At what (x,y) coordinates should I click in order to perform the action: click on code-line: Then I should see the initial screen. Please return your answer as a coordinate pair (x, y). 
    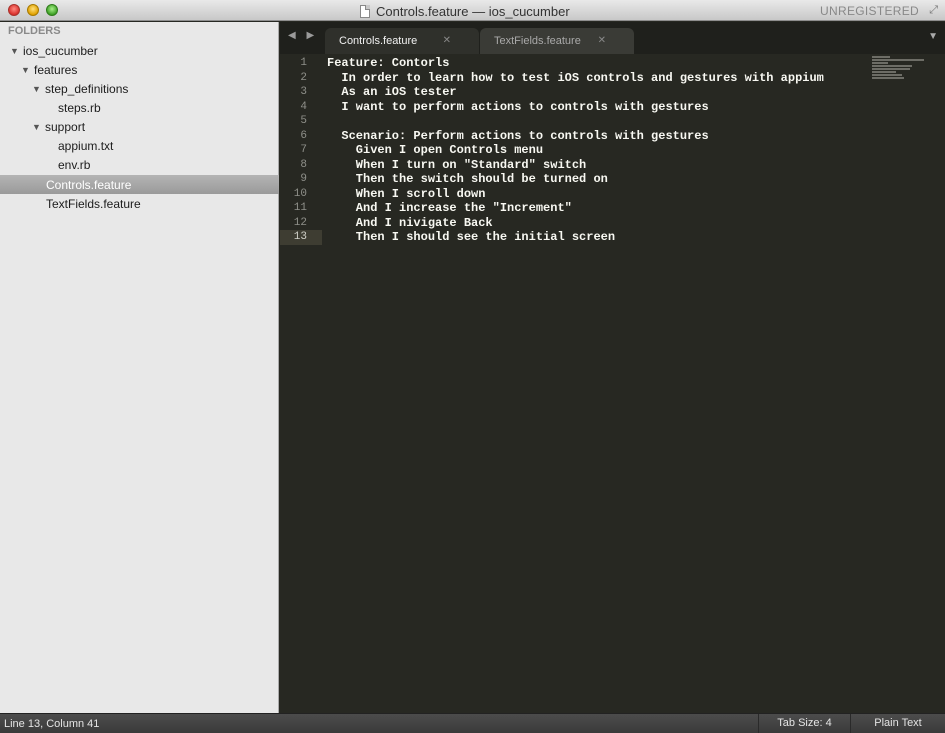
    Looking at the image, I should click on (471, 237).